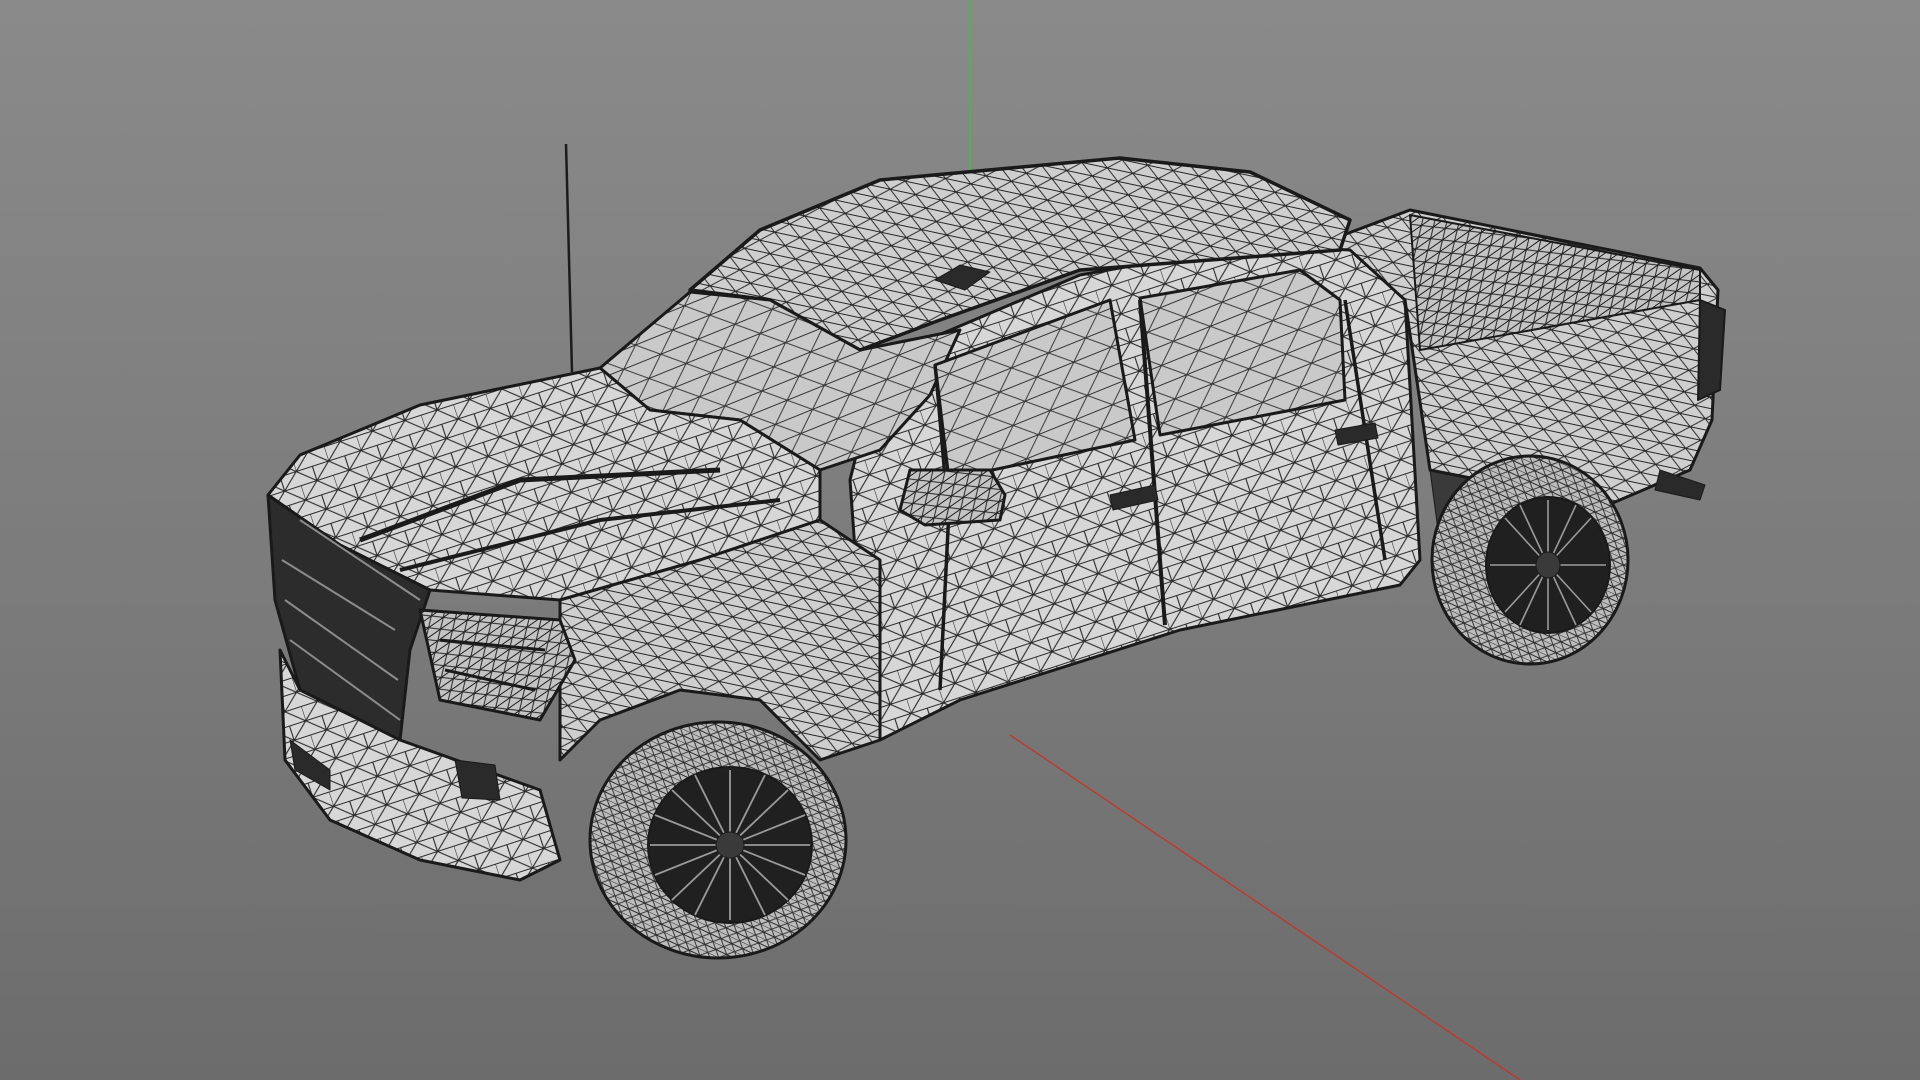  Describe the element at coordinates (952, 497) in the screenshot. I see `side-mirror` at that location.